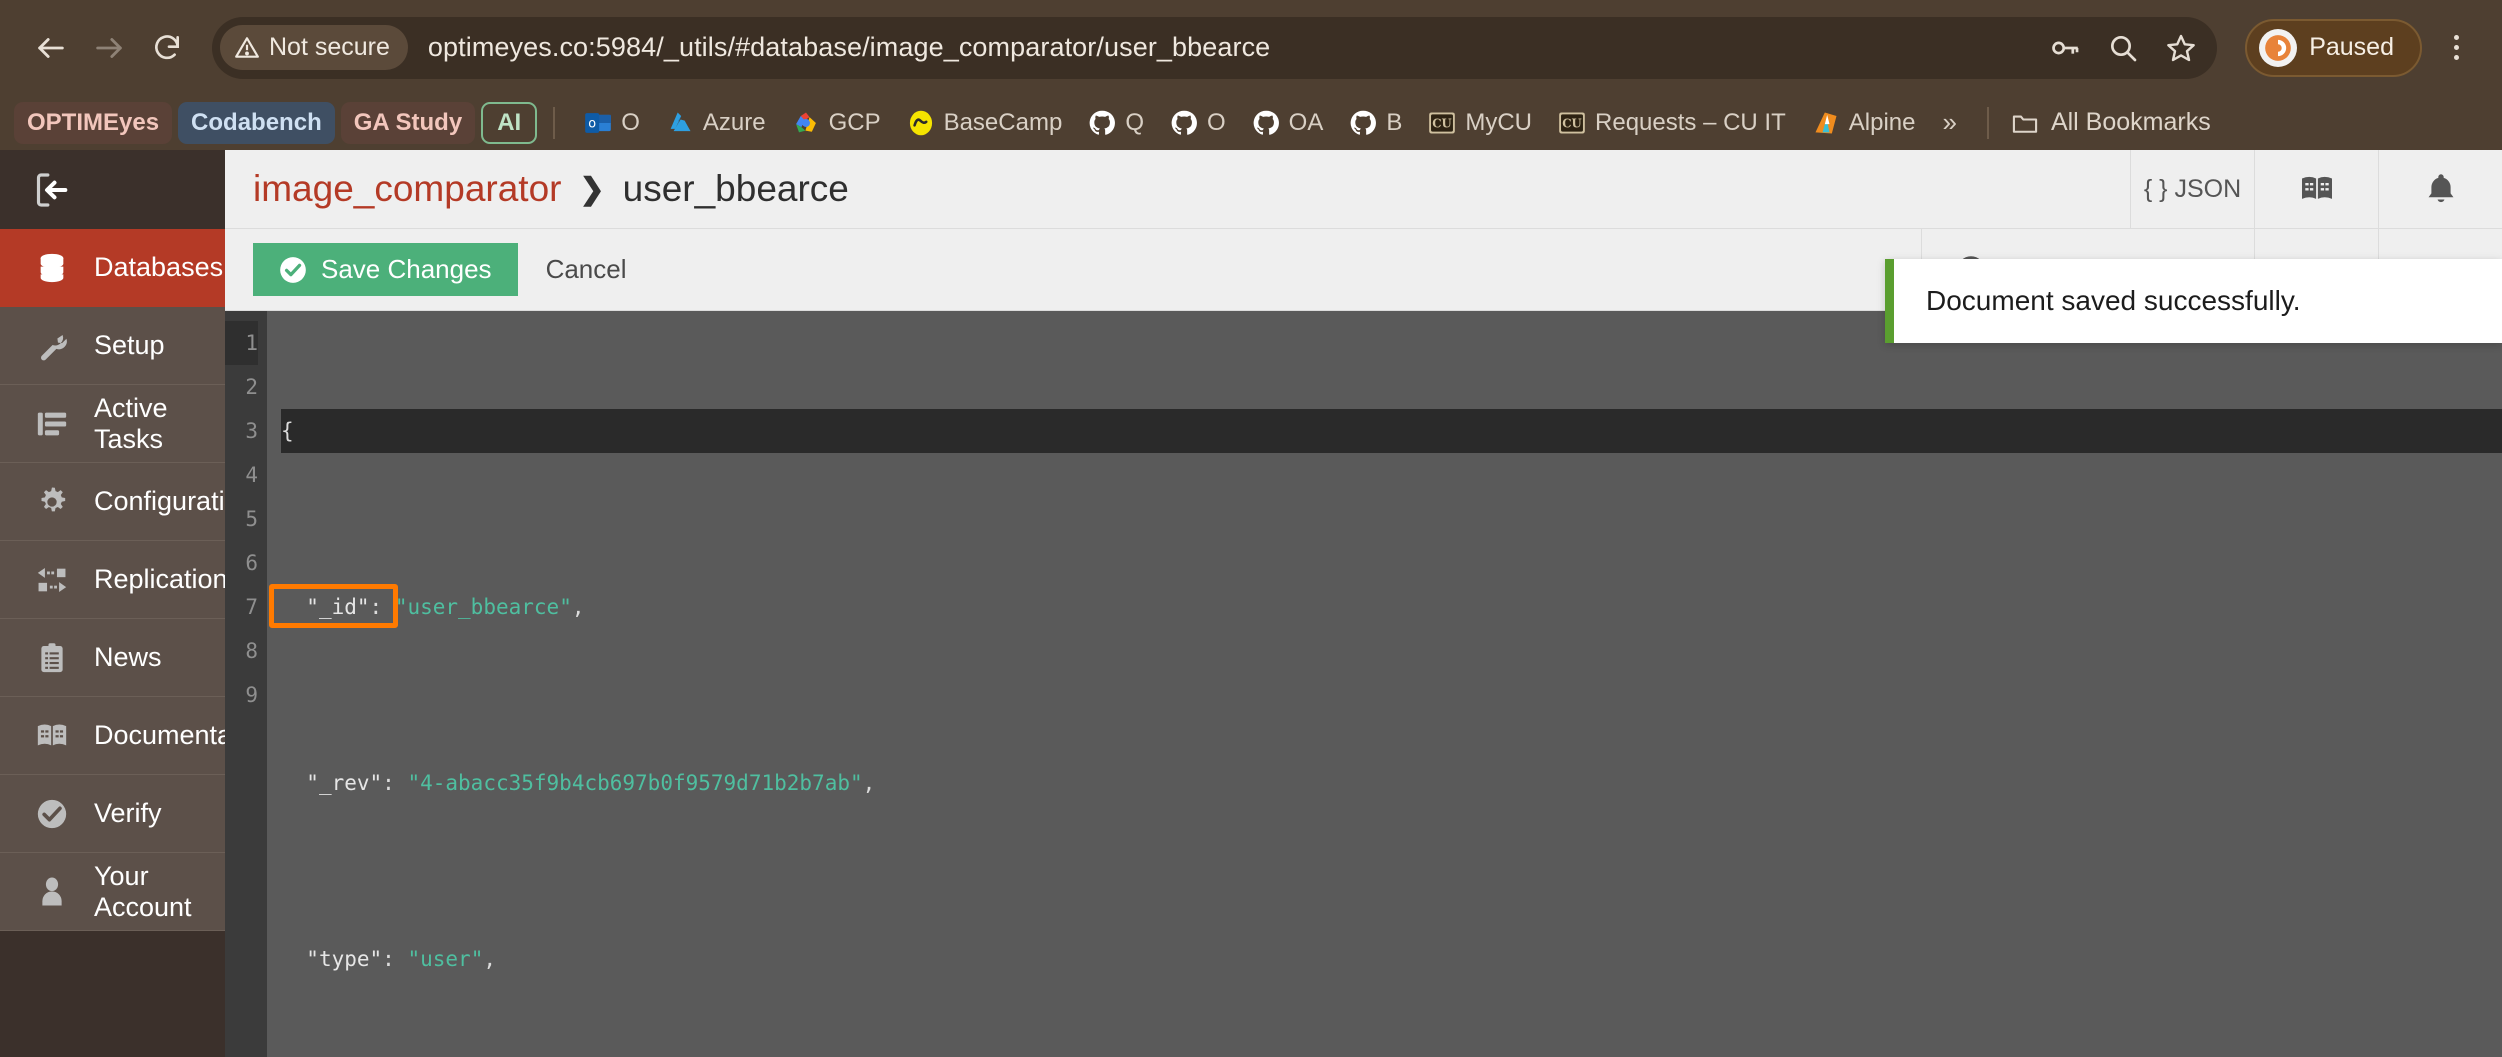  I want to click on bookmark-codabench: Codabench, so click(256, 122).